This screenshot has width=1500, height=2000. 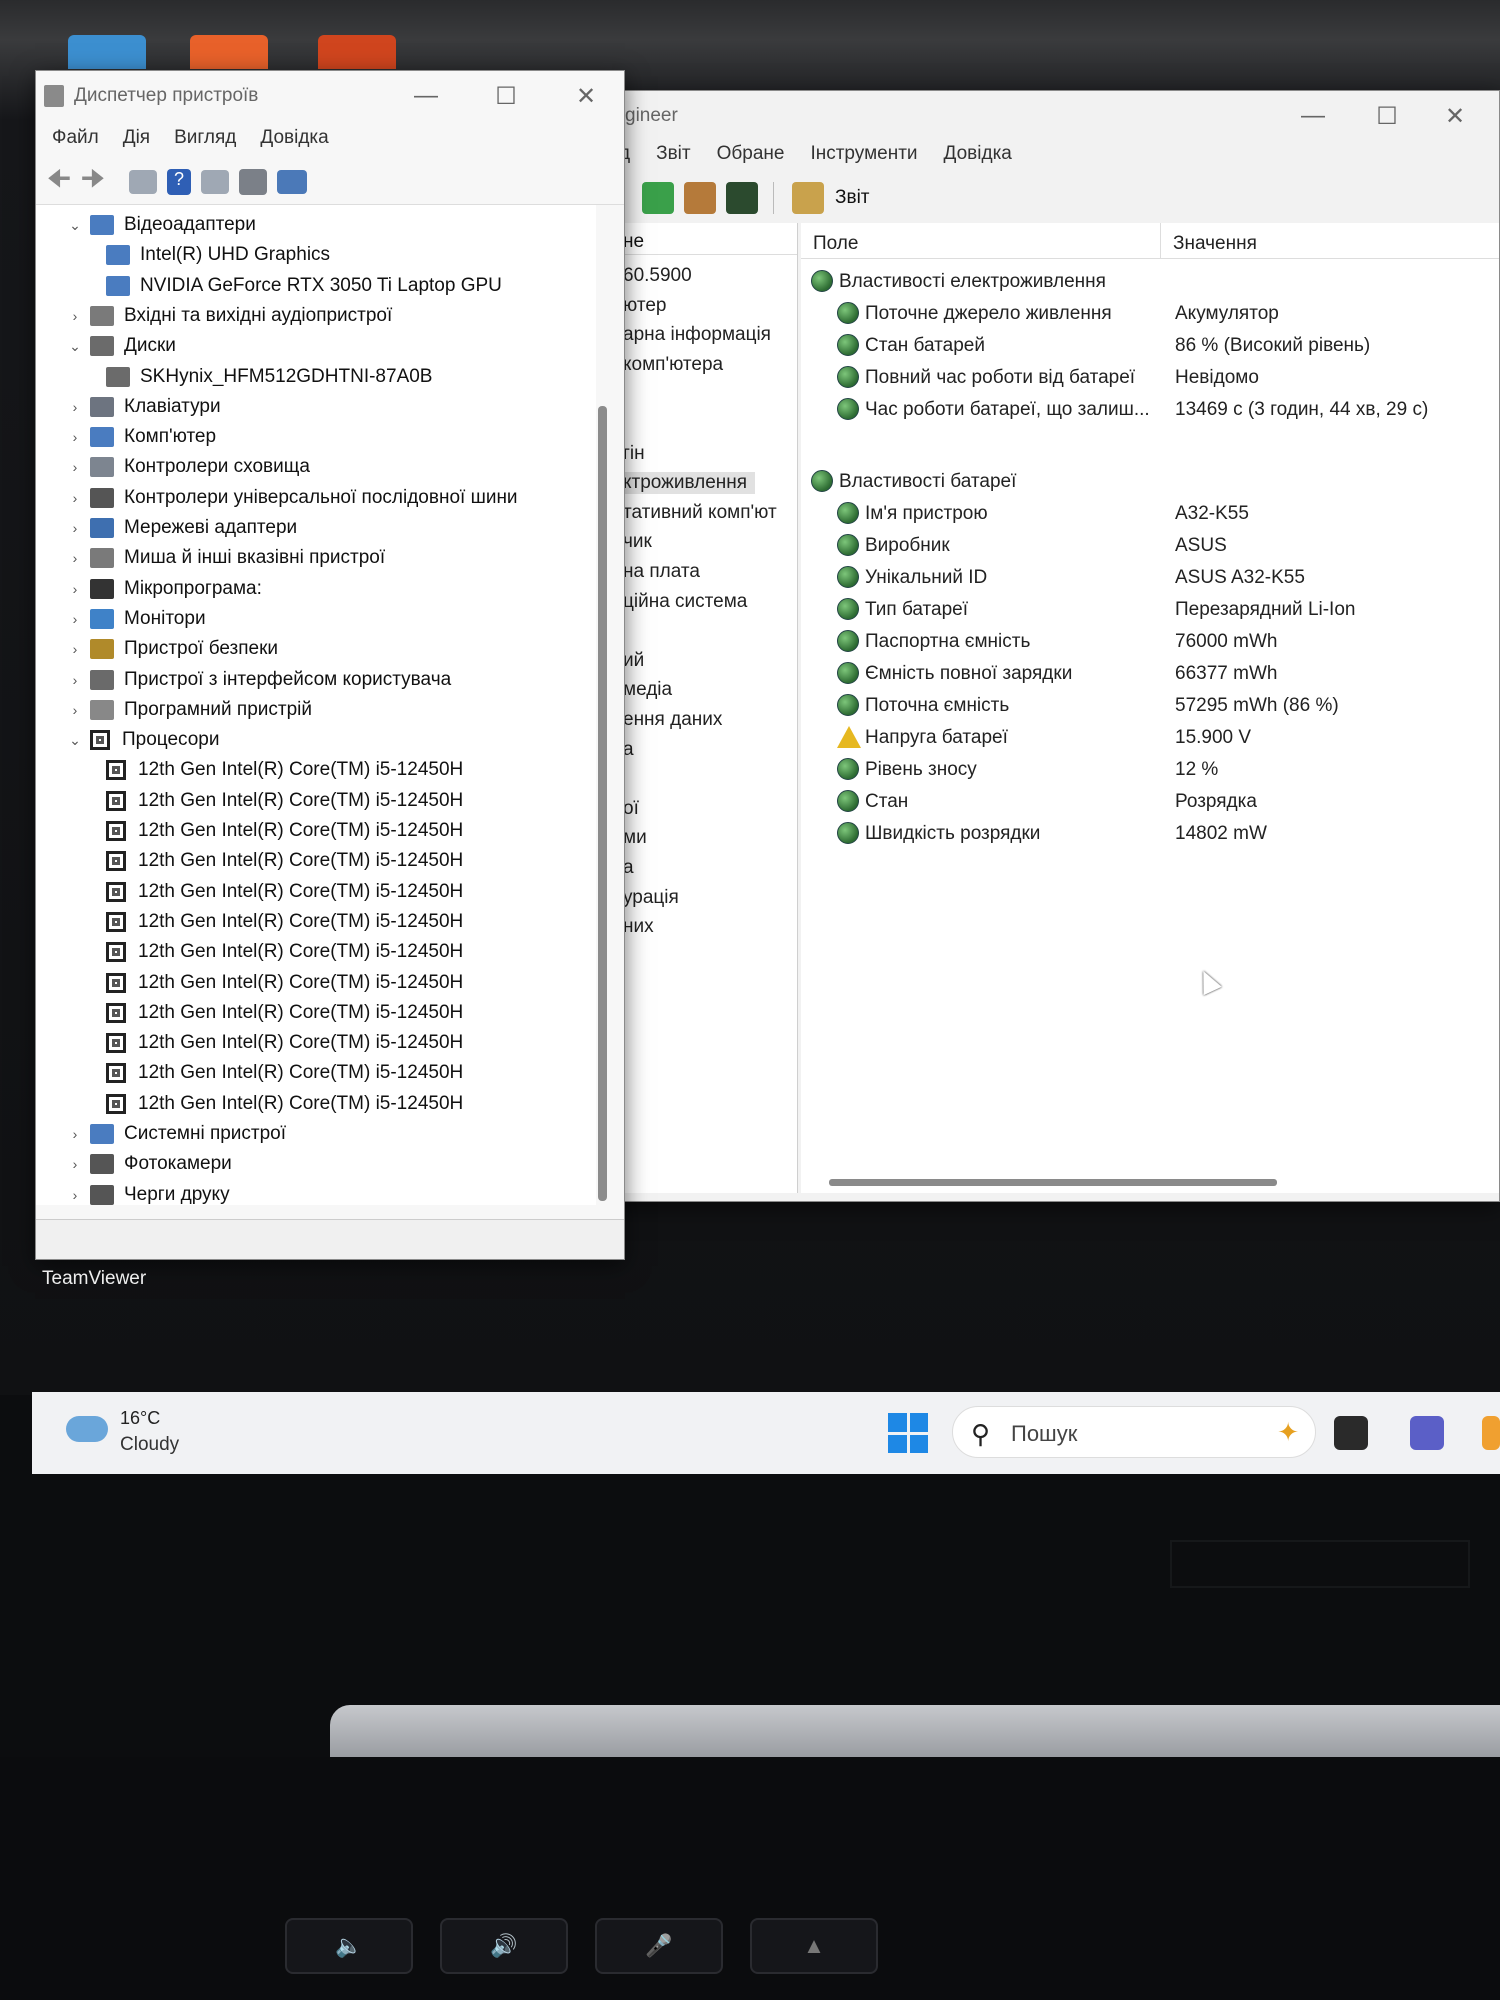 I want to click on app-icon, so click(x=1491, y=1433).